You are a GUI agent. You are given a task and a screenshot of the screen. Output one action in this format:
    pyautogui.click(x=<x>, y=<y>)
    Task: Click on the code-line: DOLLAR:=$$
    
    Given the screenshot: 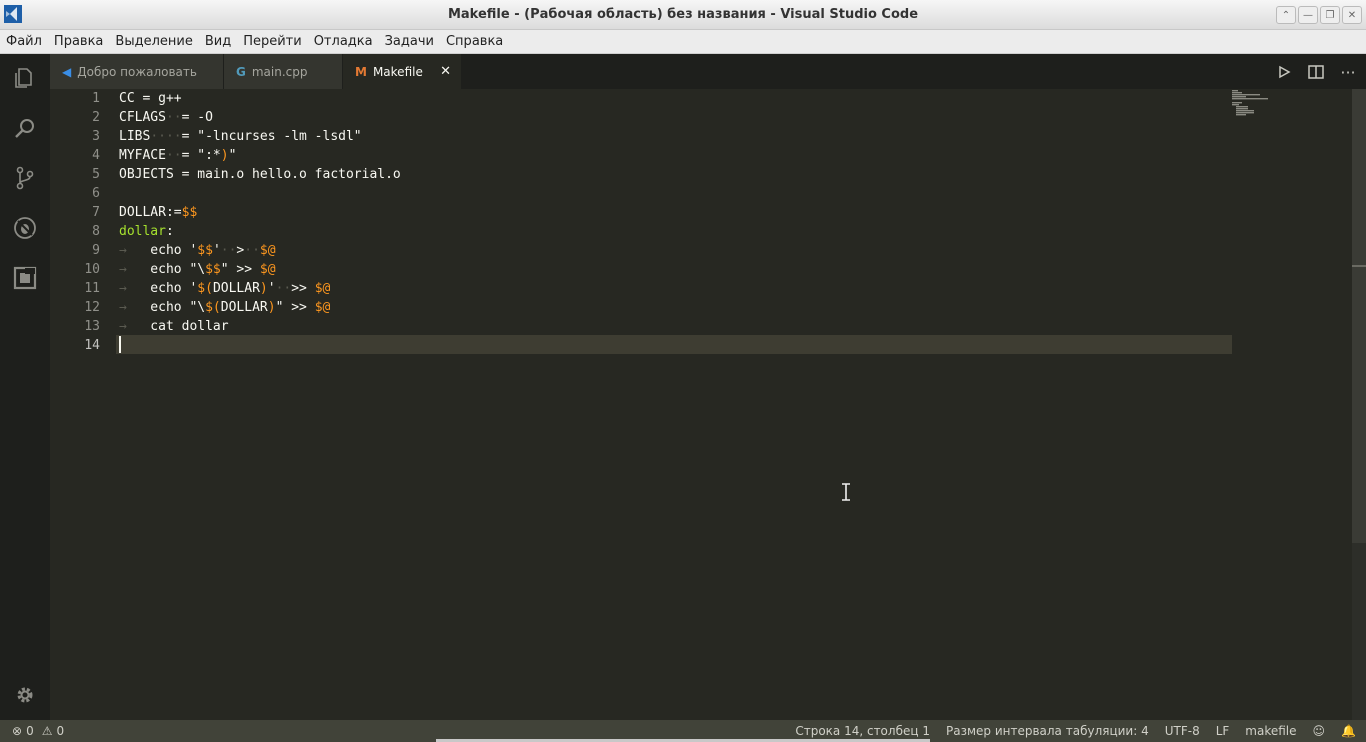 What is the action you would take?
    pyautogui.click(x=158, y=212)
    